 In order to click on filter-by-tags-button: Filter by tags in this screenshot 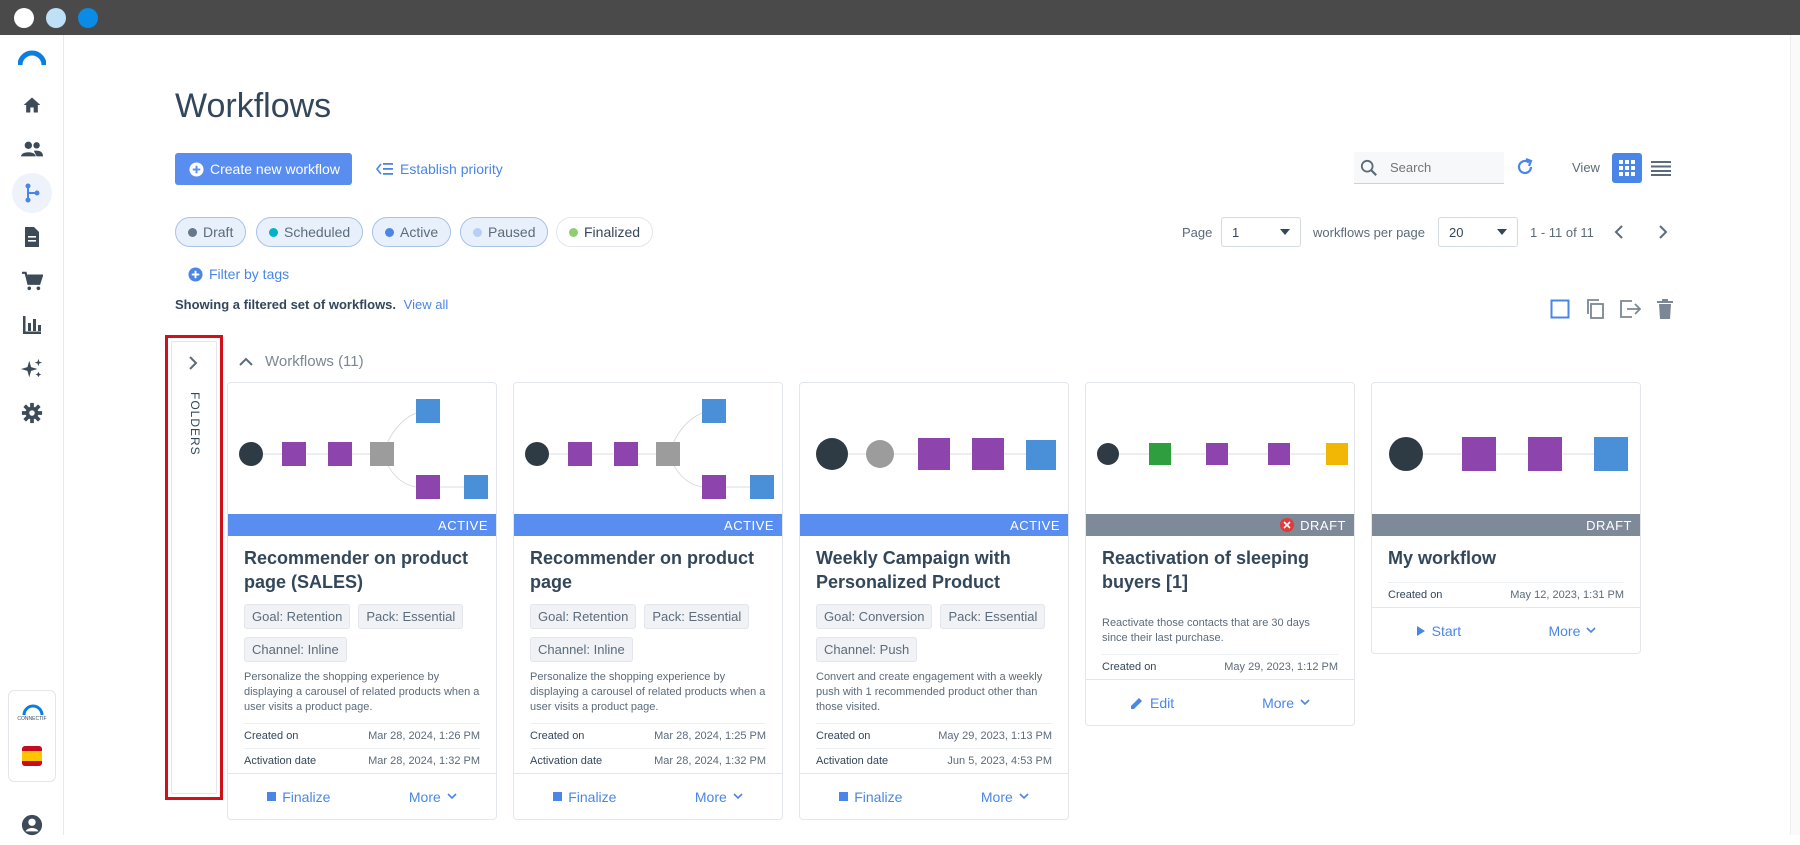, I will do `click(238, 274)`.